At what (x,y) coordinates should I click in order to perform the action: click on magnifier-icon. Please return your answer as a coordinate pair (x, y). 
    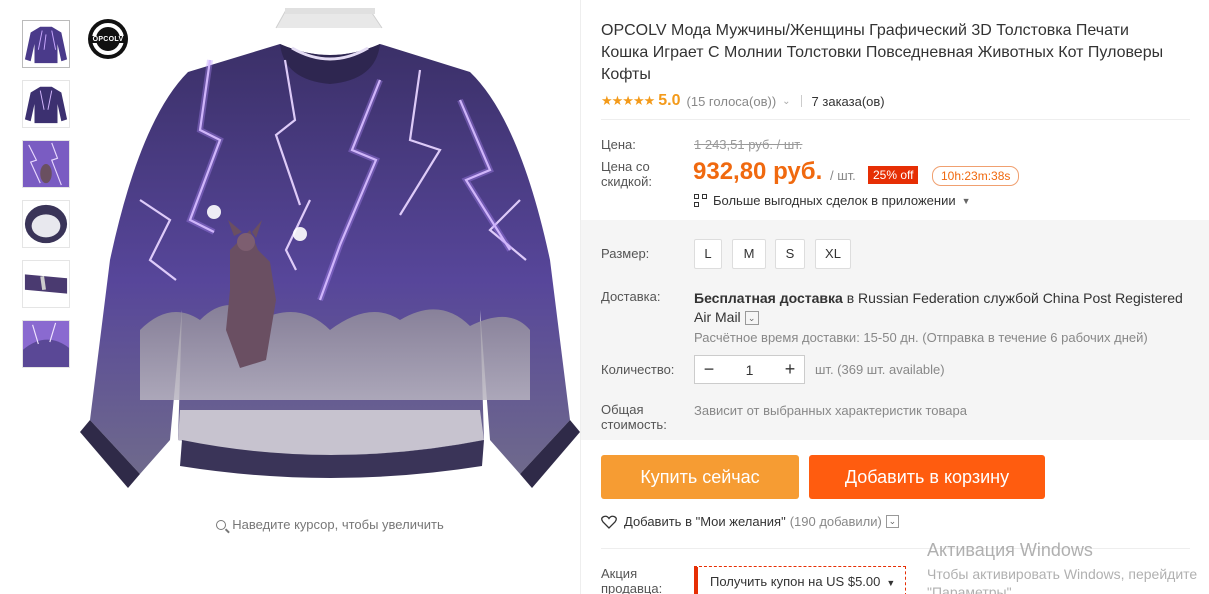
    Looking at the image, I should click on (221, 525).